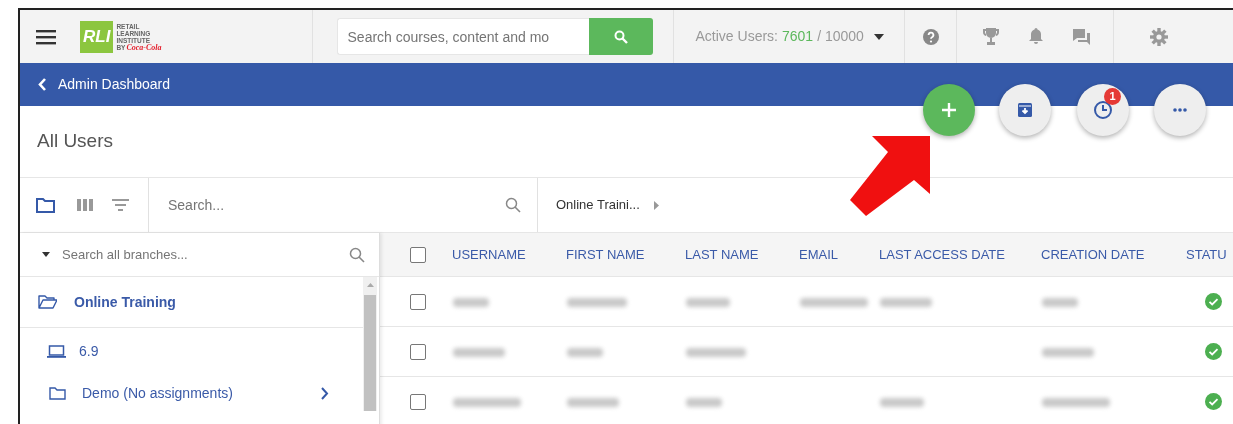  Describe the element at coordinates (1100, 254) in the screenshot. I see `column-header: CREATION DATE` at that location.